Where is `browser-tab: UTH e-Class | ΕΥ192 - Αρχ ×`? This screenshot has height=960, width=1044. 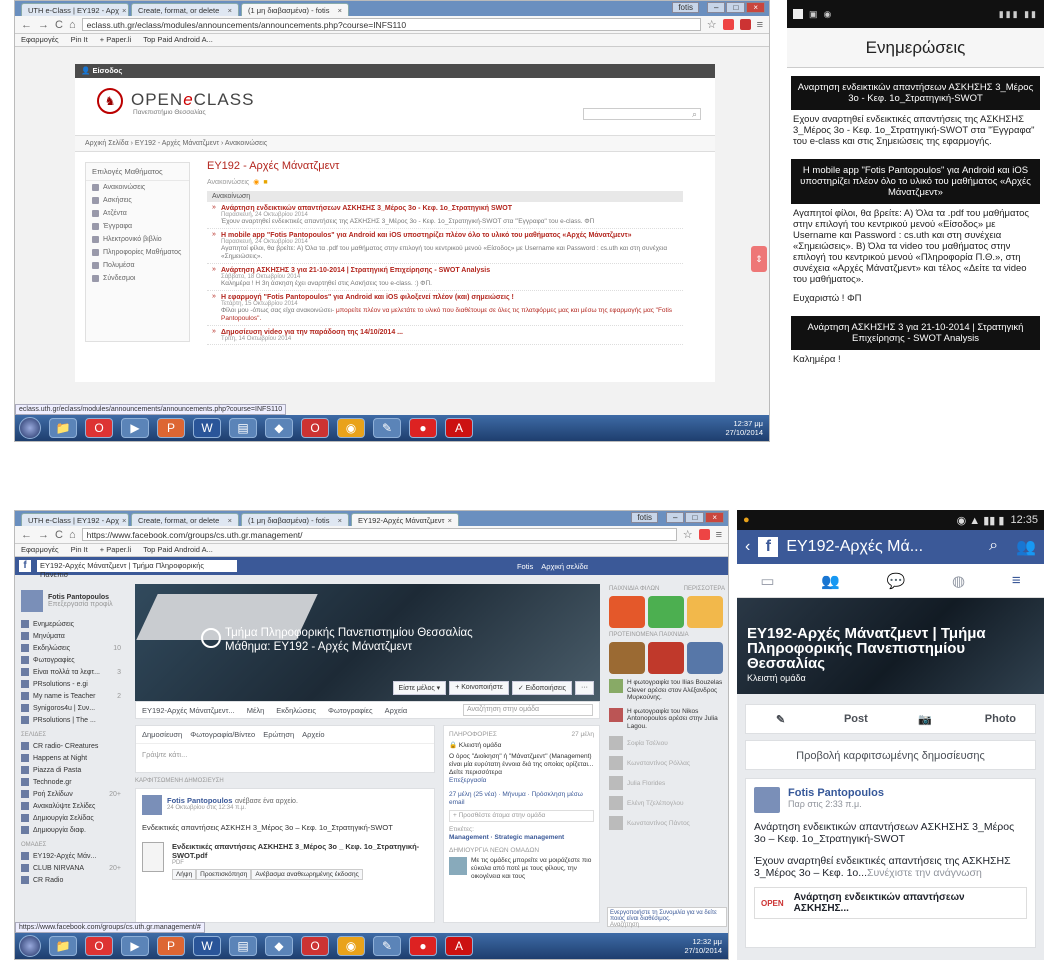 browser-tab: UTH e-Class | ΕΥ192 - Αρχ × is located at coordinates (75, 519).